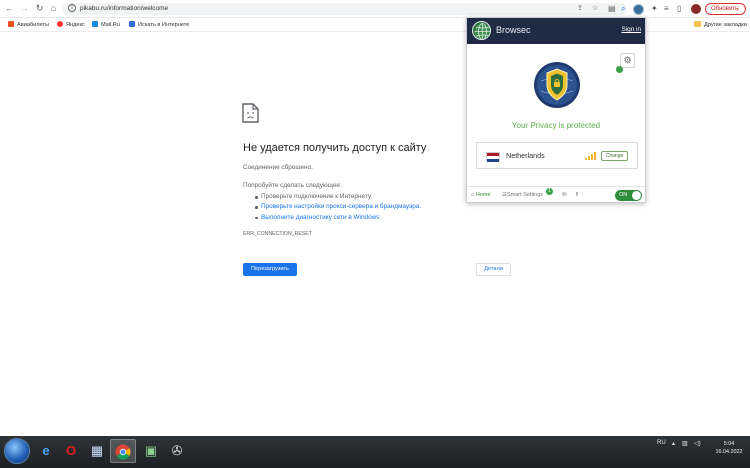  I want to click on bookmark-mailru: Mail.Ru, so click(106, 25).